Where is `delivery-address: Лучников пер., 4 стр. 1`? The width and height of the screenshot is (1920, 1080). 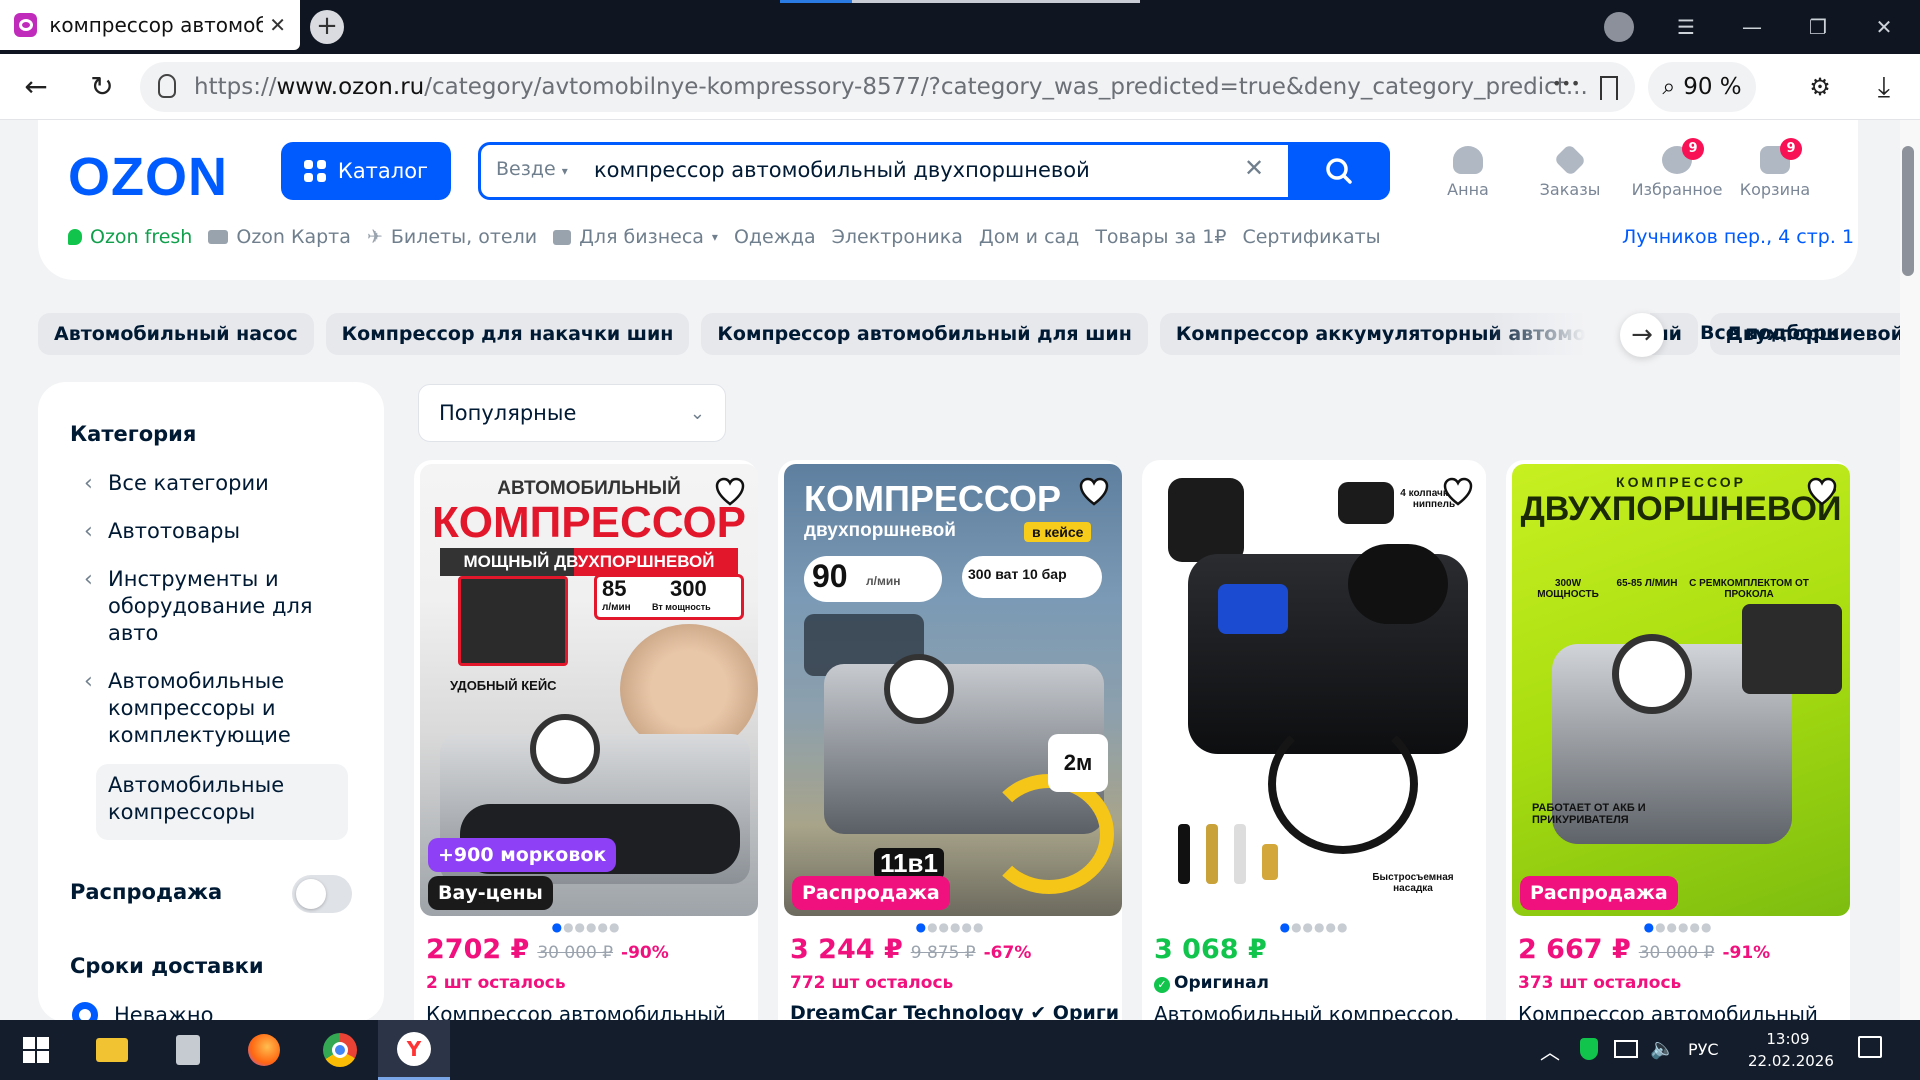 delivery-address: Лучников пер., 4 стр. 1 is located at coordinates (1738, 237).